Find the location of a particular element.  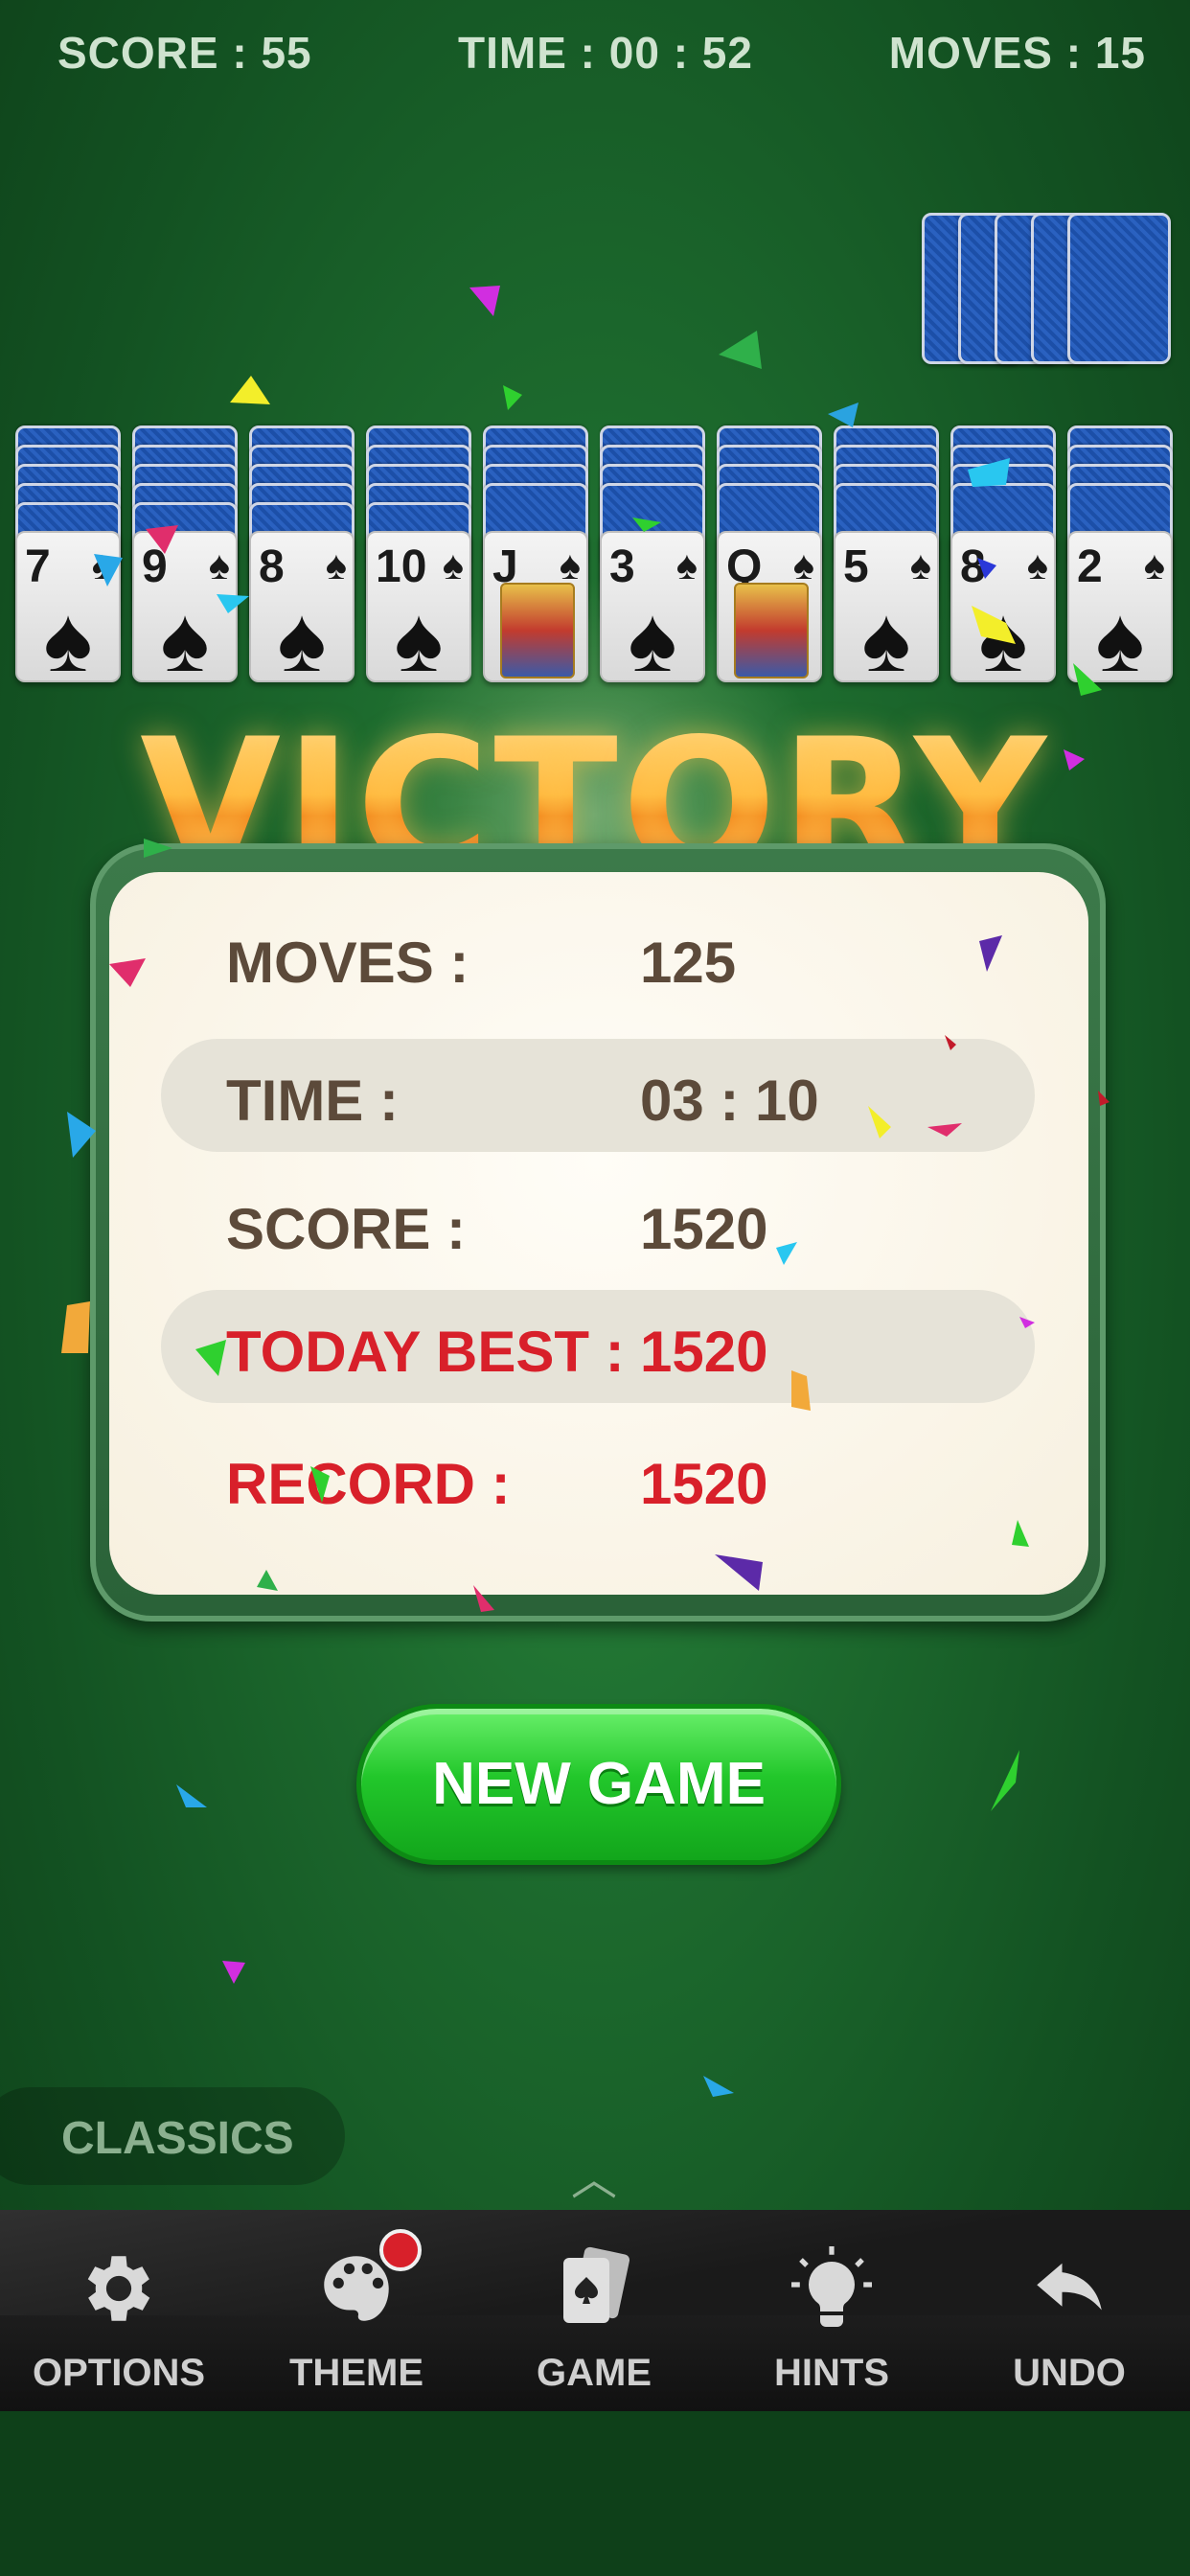

nav-options: OPTIONS is located at coordinates (119, 2310).